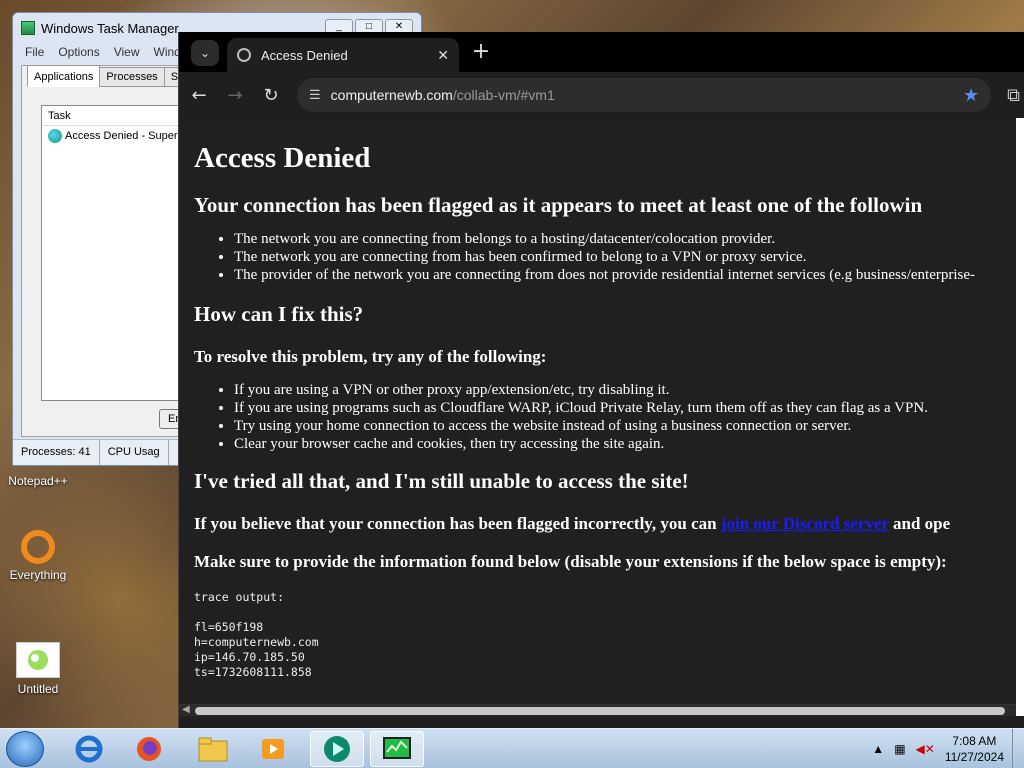 The height and width of the screenshot is (768, 1024). What do you see at coordinates (899, 749) in the screenshot?
I see `network-icon: ▦` at bounding box center [899, 749].